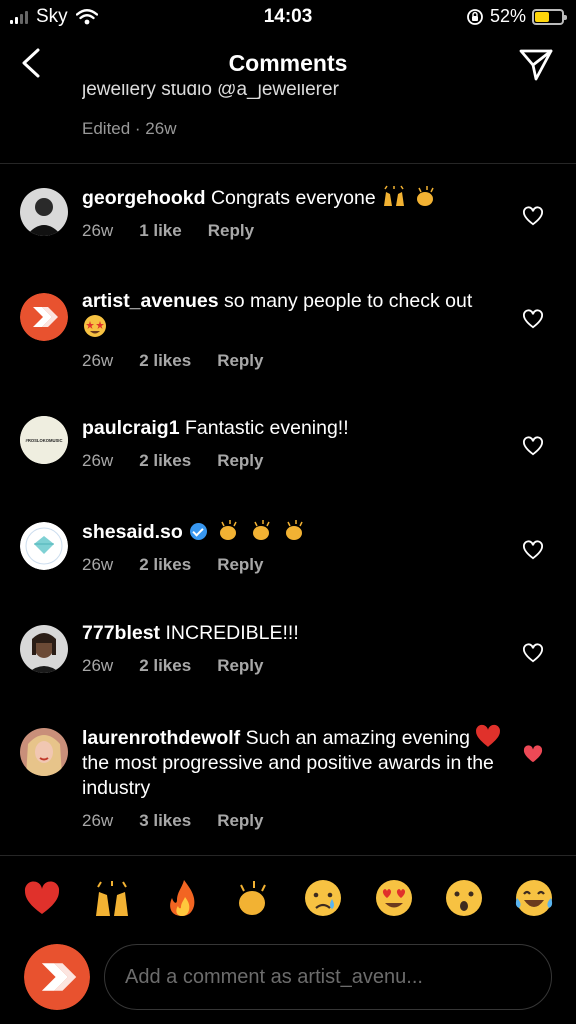 The image size is (576, 1024). I want to click on surprised-face-icon, so click(464, 898).